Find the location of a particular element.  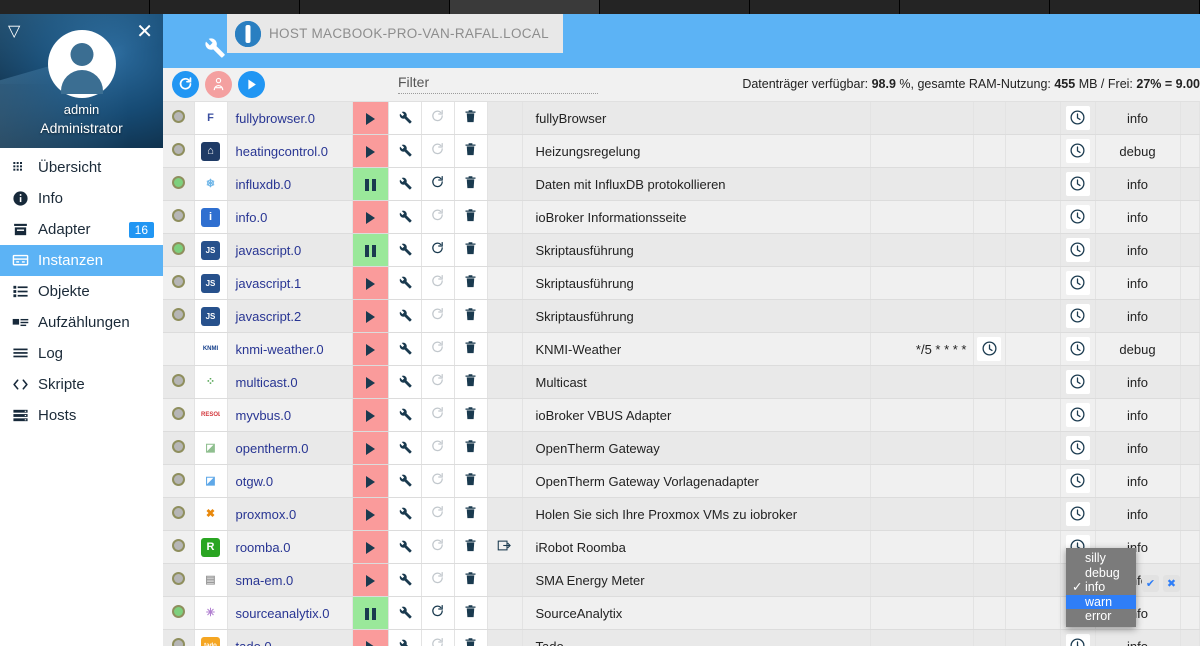

instance-name-cell: multicast.0 is located at coordinates (290, 382).